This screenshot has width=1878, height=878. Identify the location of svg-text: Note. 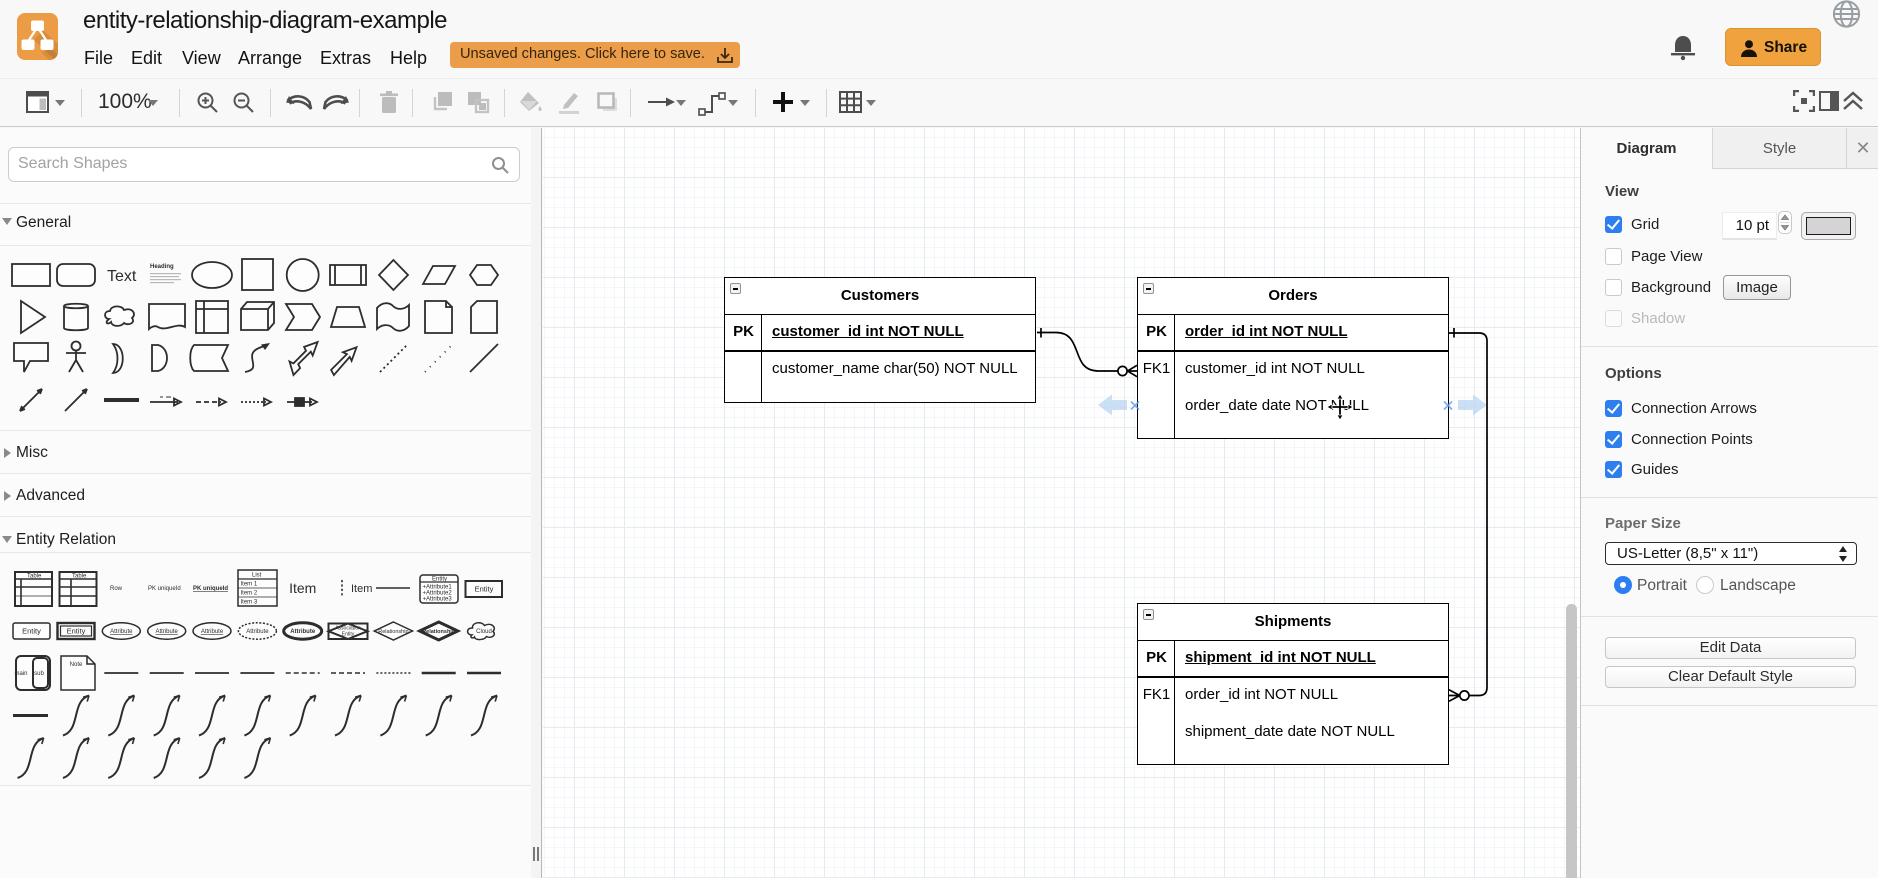
(76, 665).